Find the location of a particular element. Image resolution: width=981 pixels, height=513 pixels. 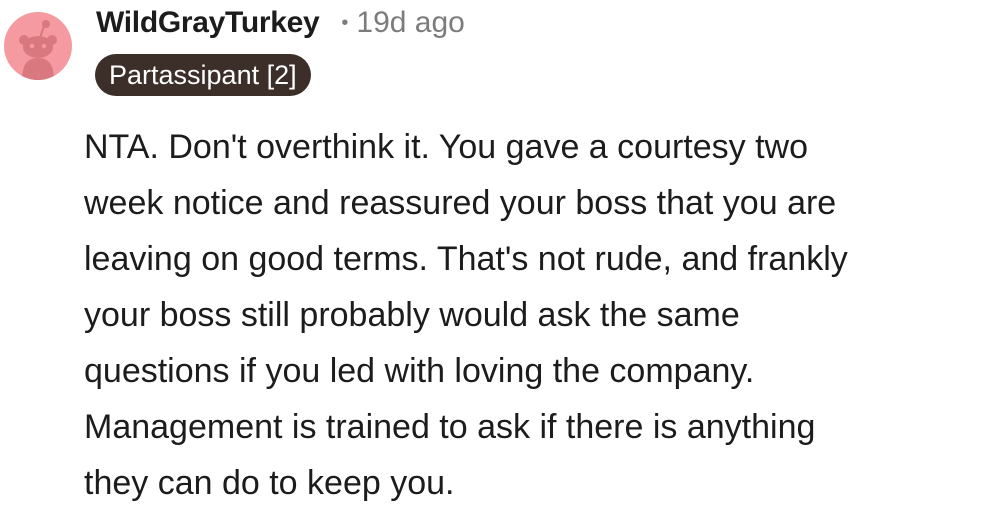

author-username: WildGrayTurkey is located at coordinates (208, 23).